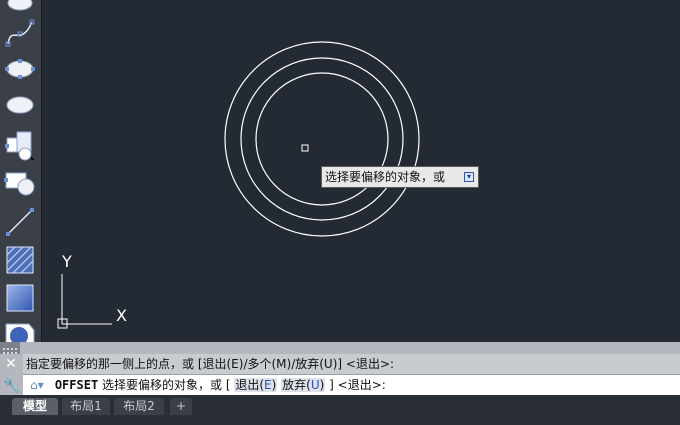 This screenshot has height=425, width=680. What do you see at coordinates (84, 301) in the screenshot?
I see `ucs-icon` at bounding box center [84, 301].